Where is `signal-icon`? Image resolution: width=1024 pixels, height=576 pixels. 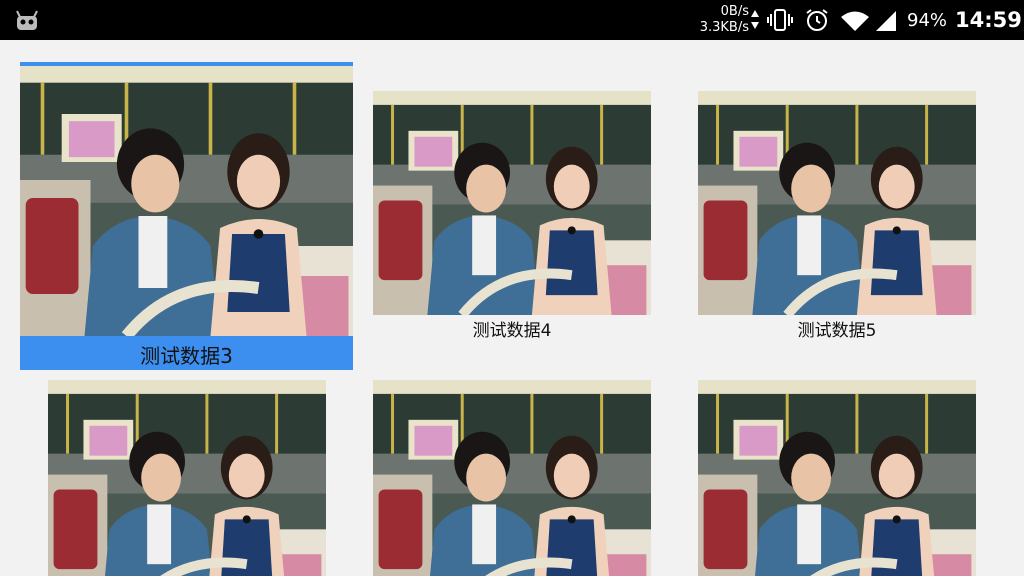 signal-icon is located at coordinates (886, 21).